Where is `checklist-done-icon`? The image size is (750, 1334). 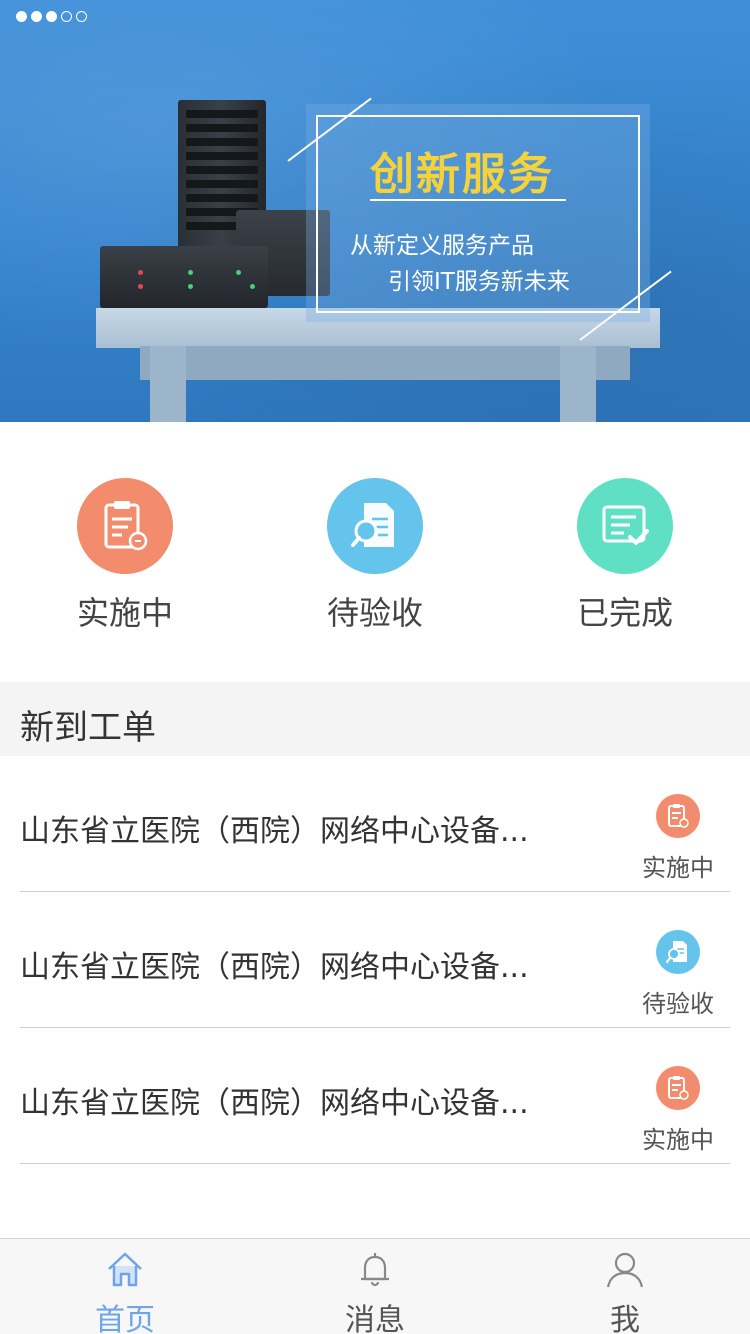 checklist-done-icon is located at coordinates (625, 526).